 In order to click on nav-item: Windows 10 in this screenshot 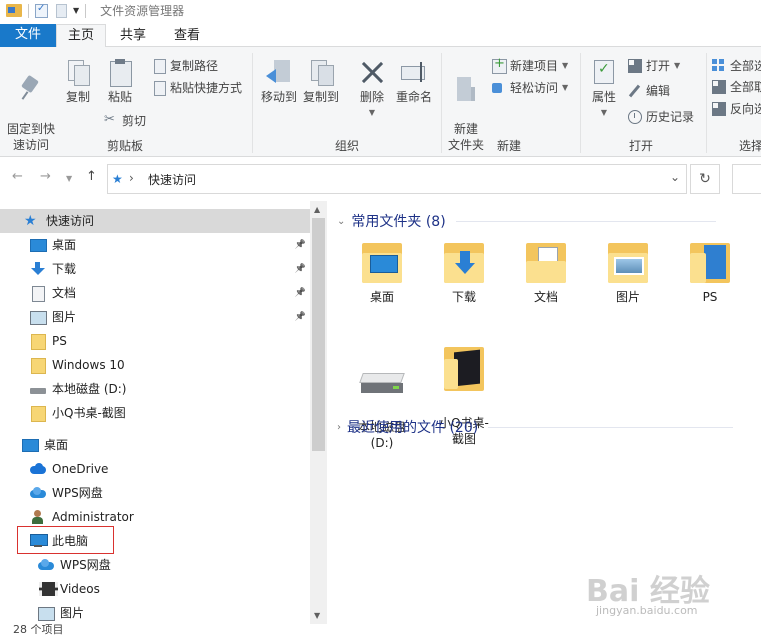, I will do `click(155, 365)`.